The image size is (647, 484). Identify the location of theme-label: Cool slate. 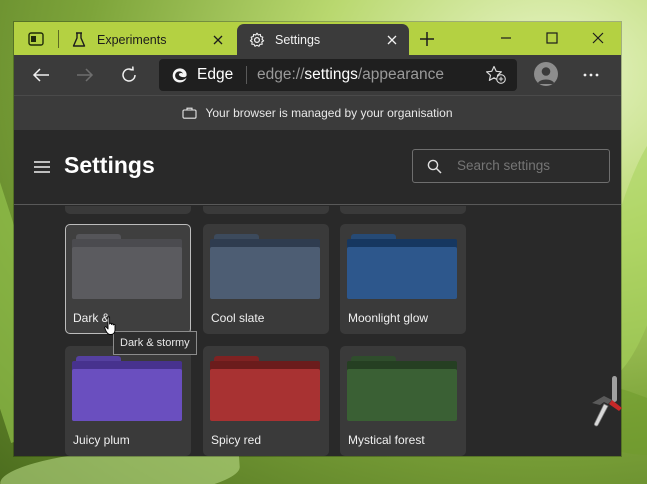
(238, 318).